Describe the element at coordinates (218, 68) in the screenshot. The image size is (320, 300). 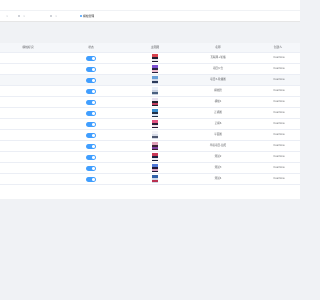
I see `banner-name: 项目公告` at that location.